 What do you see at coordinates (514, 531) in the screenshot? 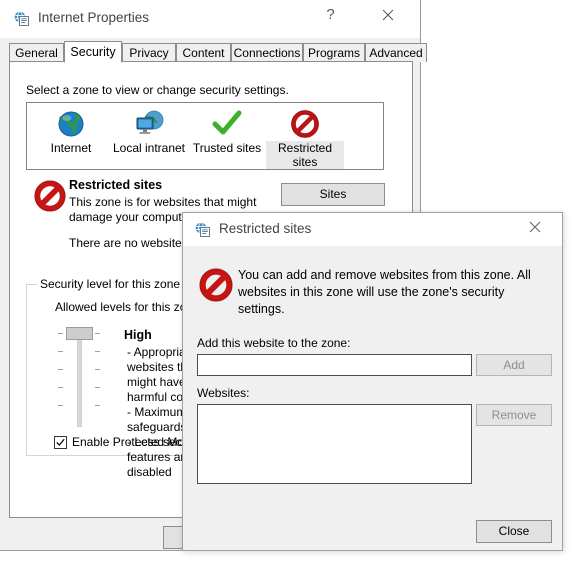
I see `close-button: Close` at bounding box center [514, 531].